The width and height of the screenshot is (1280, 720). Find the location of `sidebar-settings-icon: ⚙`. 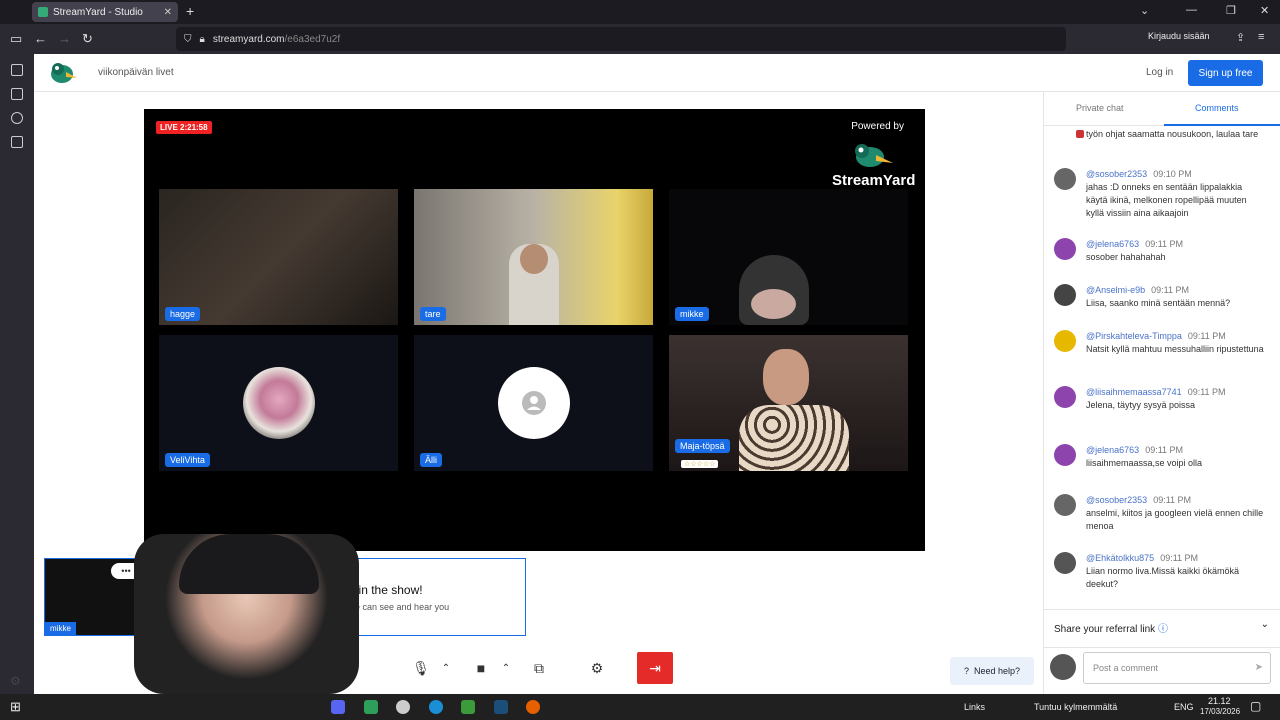

sidebar-settings-icon: ⚙ is located at coordinates (15, 681).